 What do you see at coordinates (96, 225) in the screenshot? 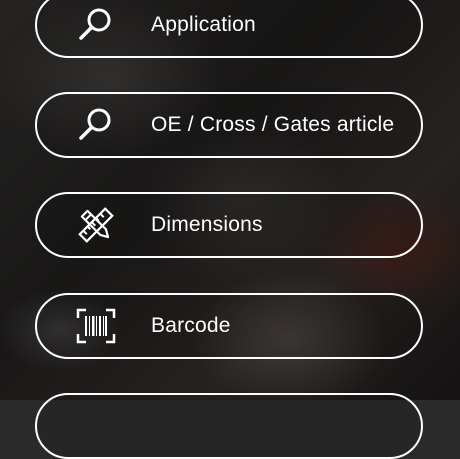
I see `ruler-pencil-icon` at bounding box center [96, 225].